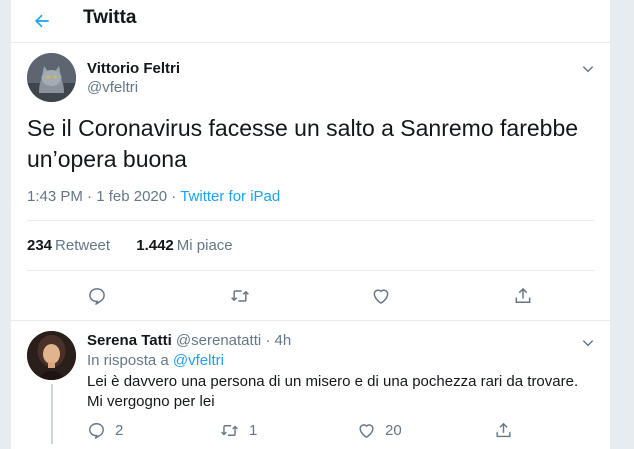 This screenshot has height=449, width=634. What do you see at coordinates (253, 430) in the screenshot?
I see `reply-retweet-count: 1` at bounding box center [253, 430].